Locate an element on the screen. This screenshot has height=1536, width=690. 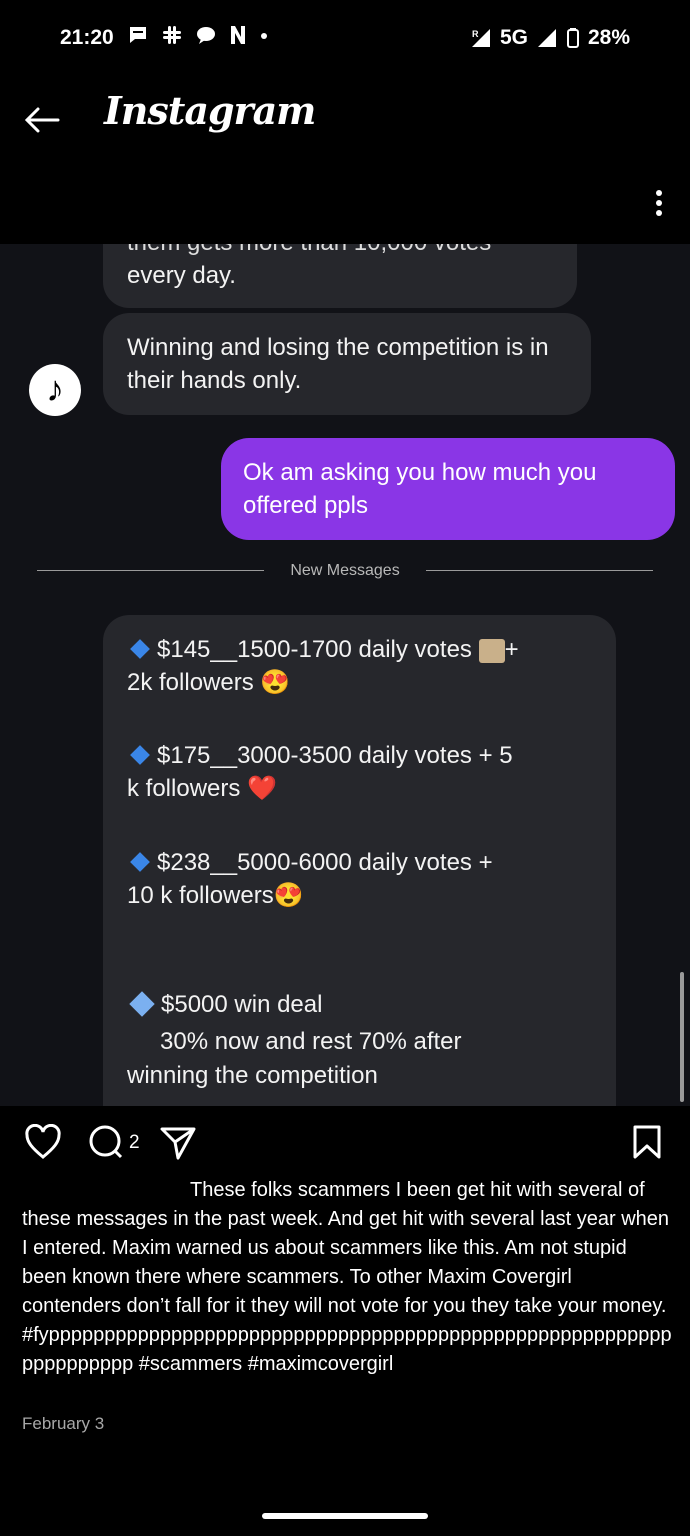
app-title: Instagram is located at coordinates (210, 110).